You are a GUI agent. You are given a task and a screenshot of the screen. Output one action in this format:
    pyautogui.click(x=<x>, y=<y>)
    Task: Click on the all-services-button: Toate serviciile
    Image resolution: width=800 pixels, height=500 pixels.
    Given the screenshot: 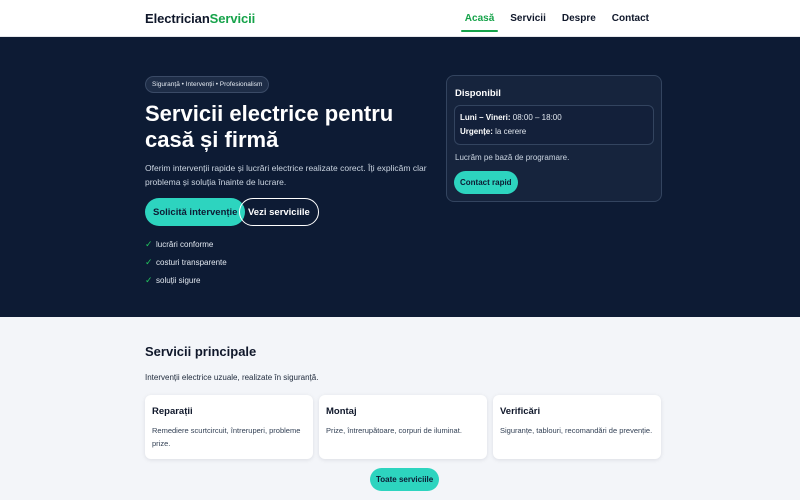 What is the action you would take?
    pyautogui.click(x=405, y=479)
    